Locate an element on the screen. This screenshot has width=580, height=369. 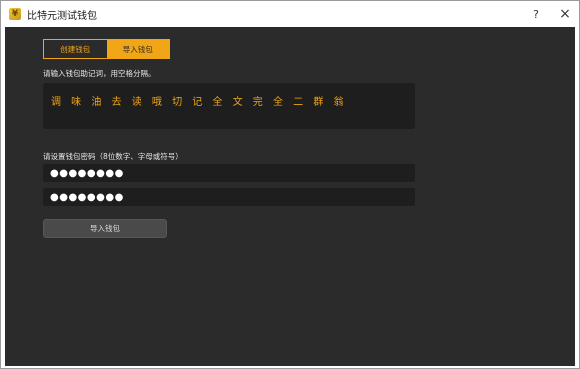
tab-import-wallet: 导入钱包 is located at coordinates (137, 49).